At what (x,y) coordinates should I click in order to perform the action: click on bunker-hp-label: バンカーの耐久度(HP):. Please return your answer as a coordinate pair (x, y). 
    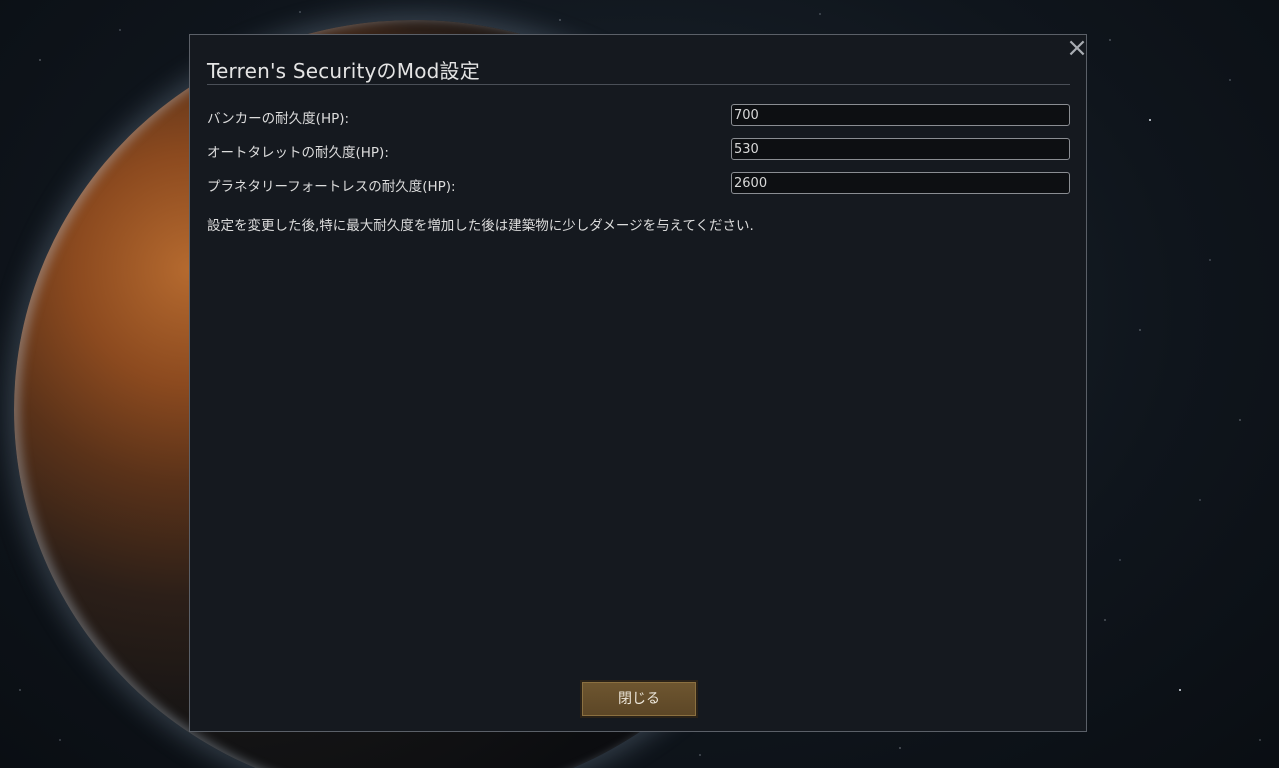
    Looking at the image, I should click on (278, 119).